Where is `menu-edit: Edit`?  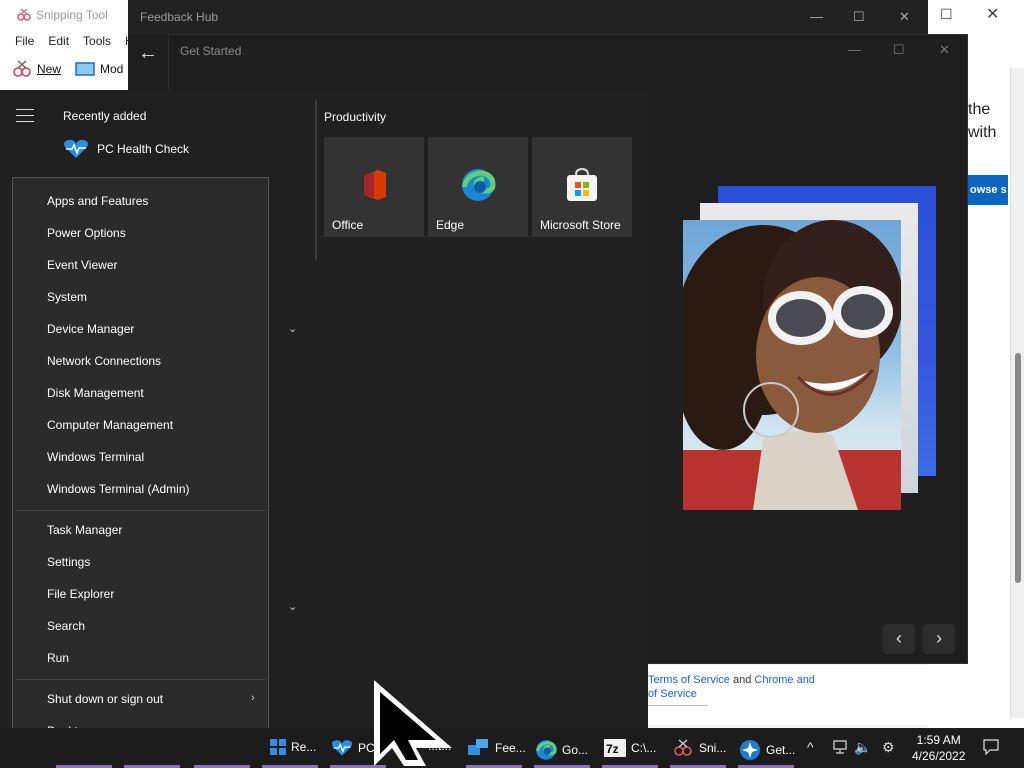 menu-edit: Edit is located at coordinates (58, 41).